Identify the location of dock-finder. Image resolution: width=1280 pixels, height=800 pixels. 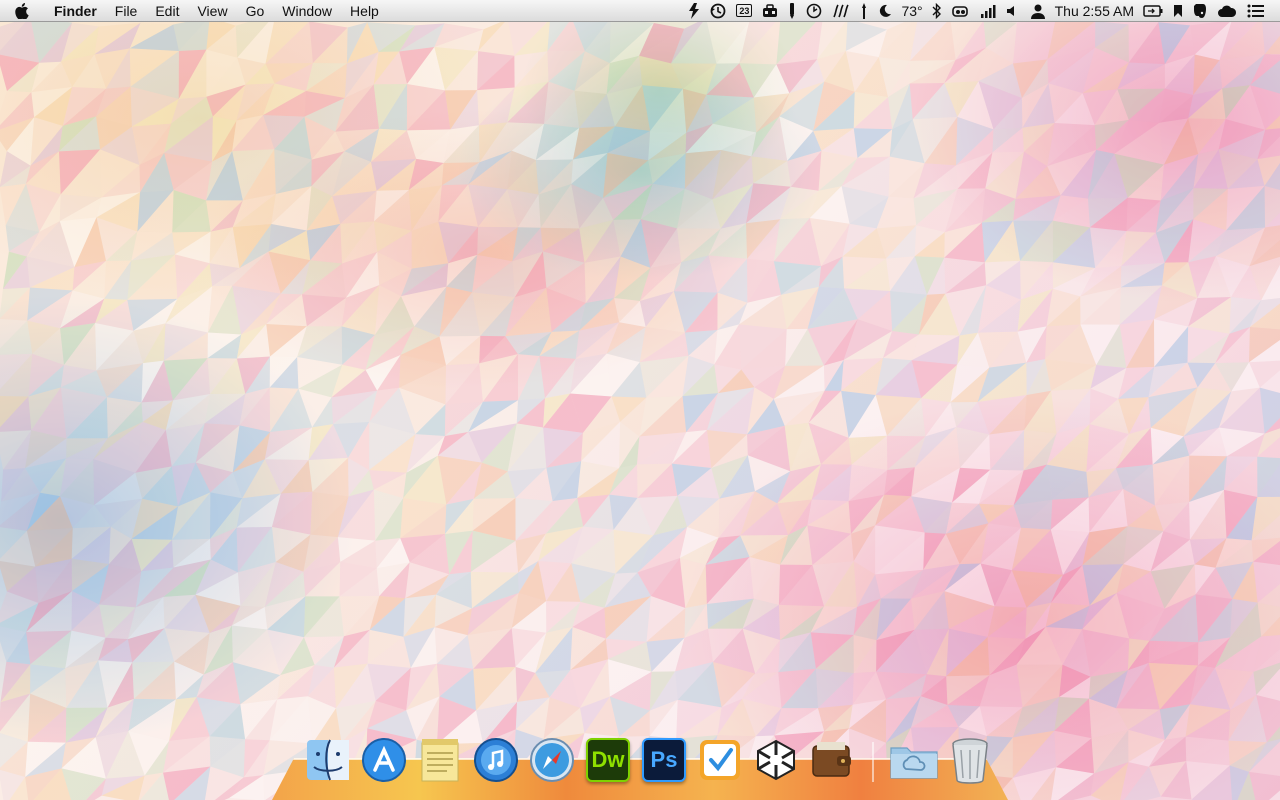
(328, 760).